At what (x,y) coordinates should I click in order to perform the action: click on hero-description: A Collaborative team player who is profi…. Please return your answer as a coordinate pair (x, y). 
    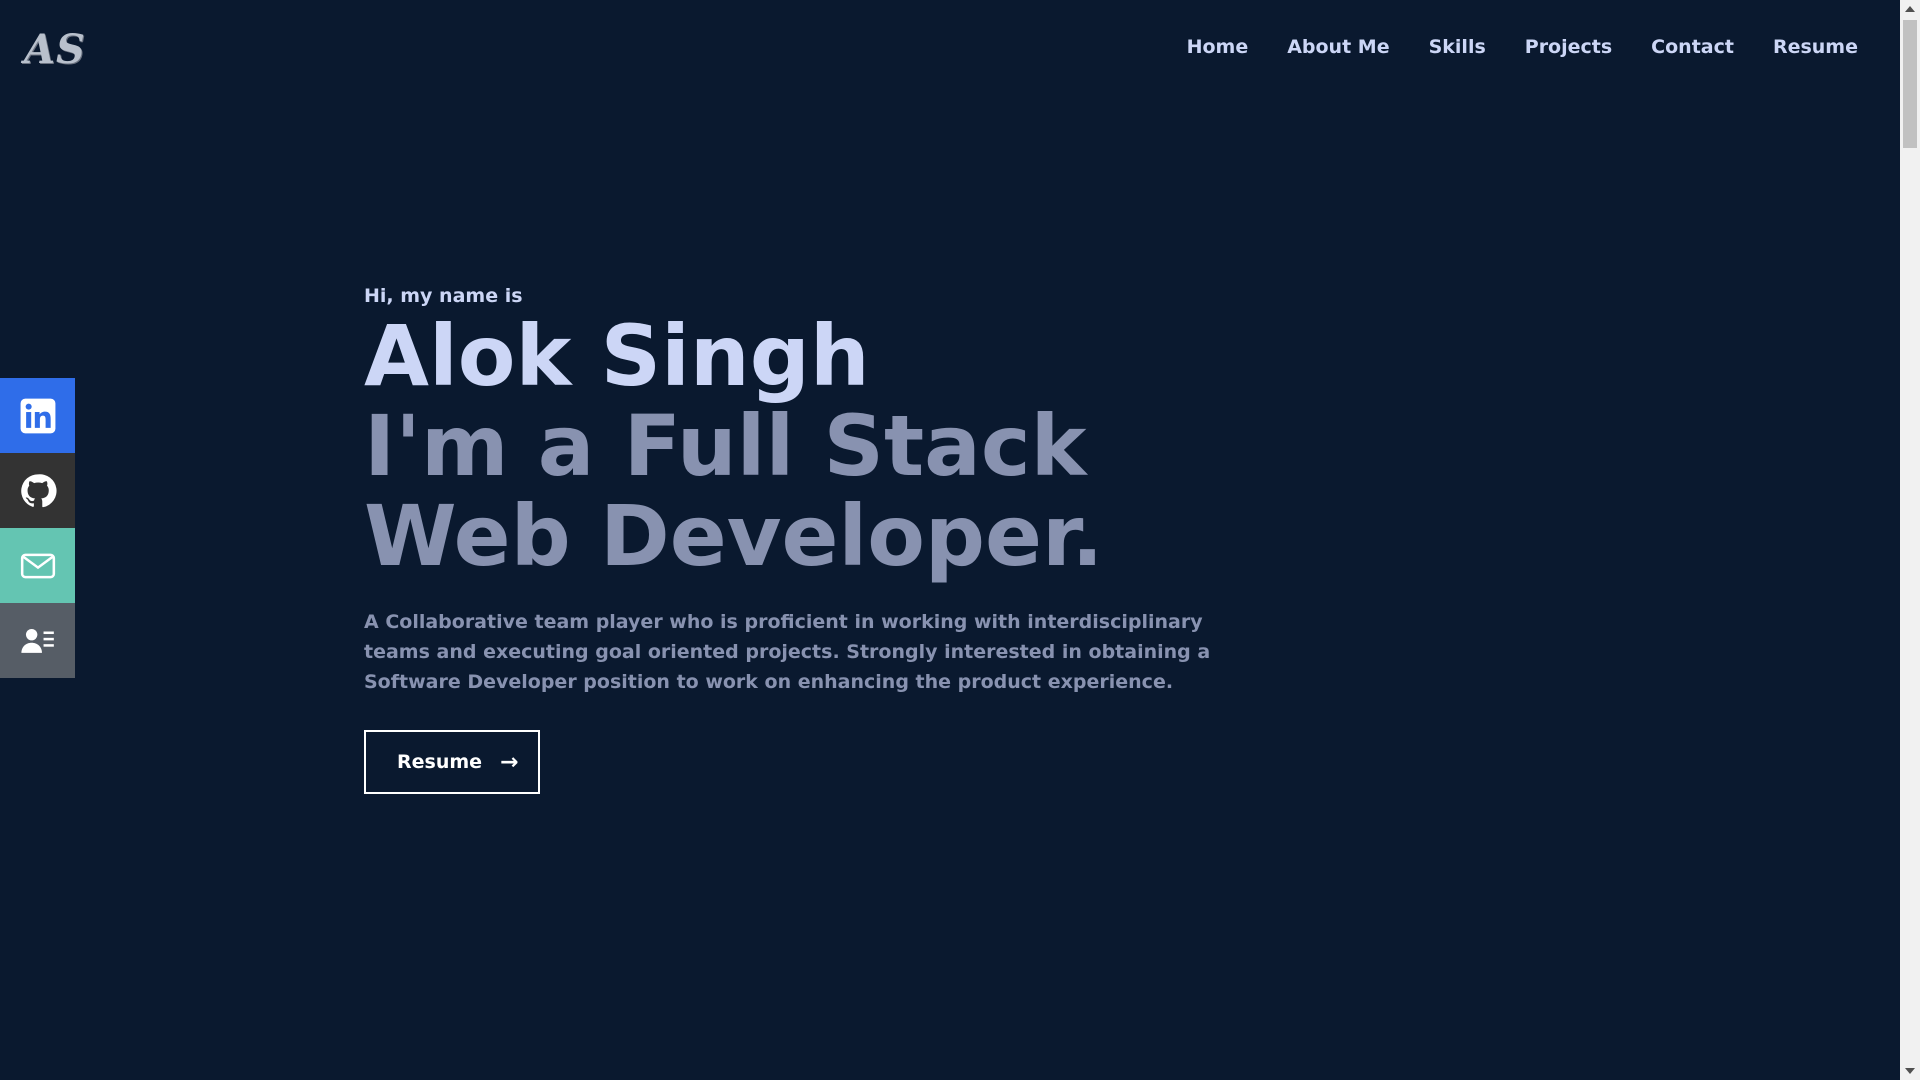
    Looking at the image, I should click on (787, 652).